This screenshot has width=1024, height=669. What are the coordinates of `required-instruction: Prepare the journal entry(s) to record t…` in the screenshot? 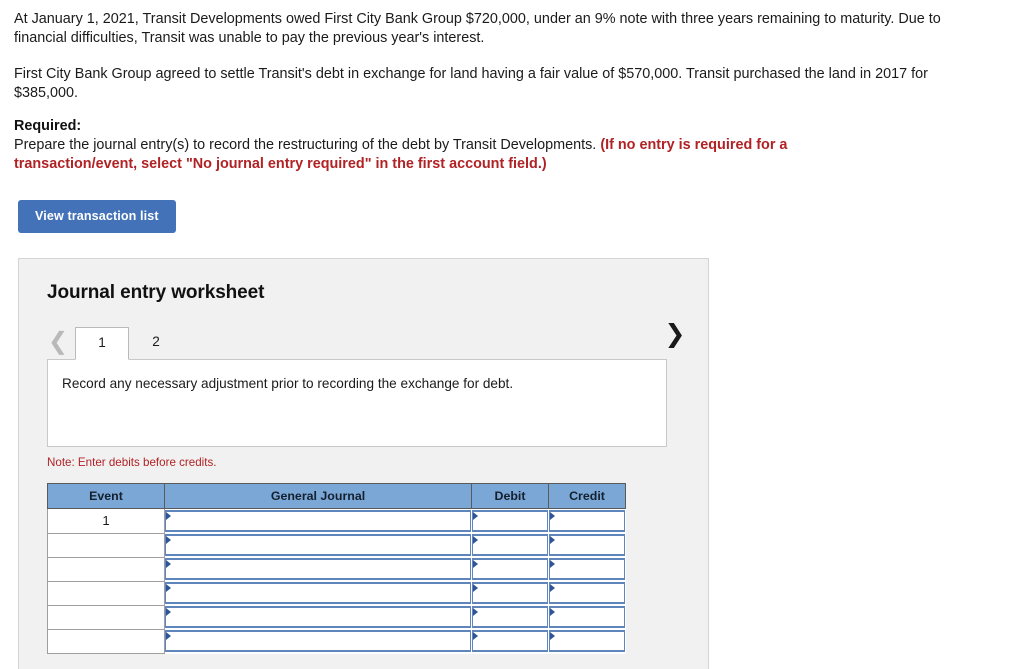 It's located at (464, 155).